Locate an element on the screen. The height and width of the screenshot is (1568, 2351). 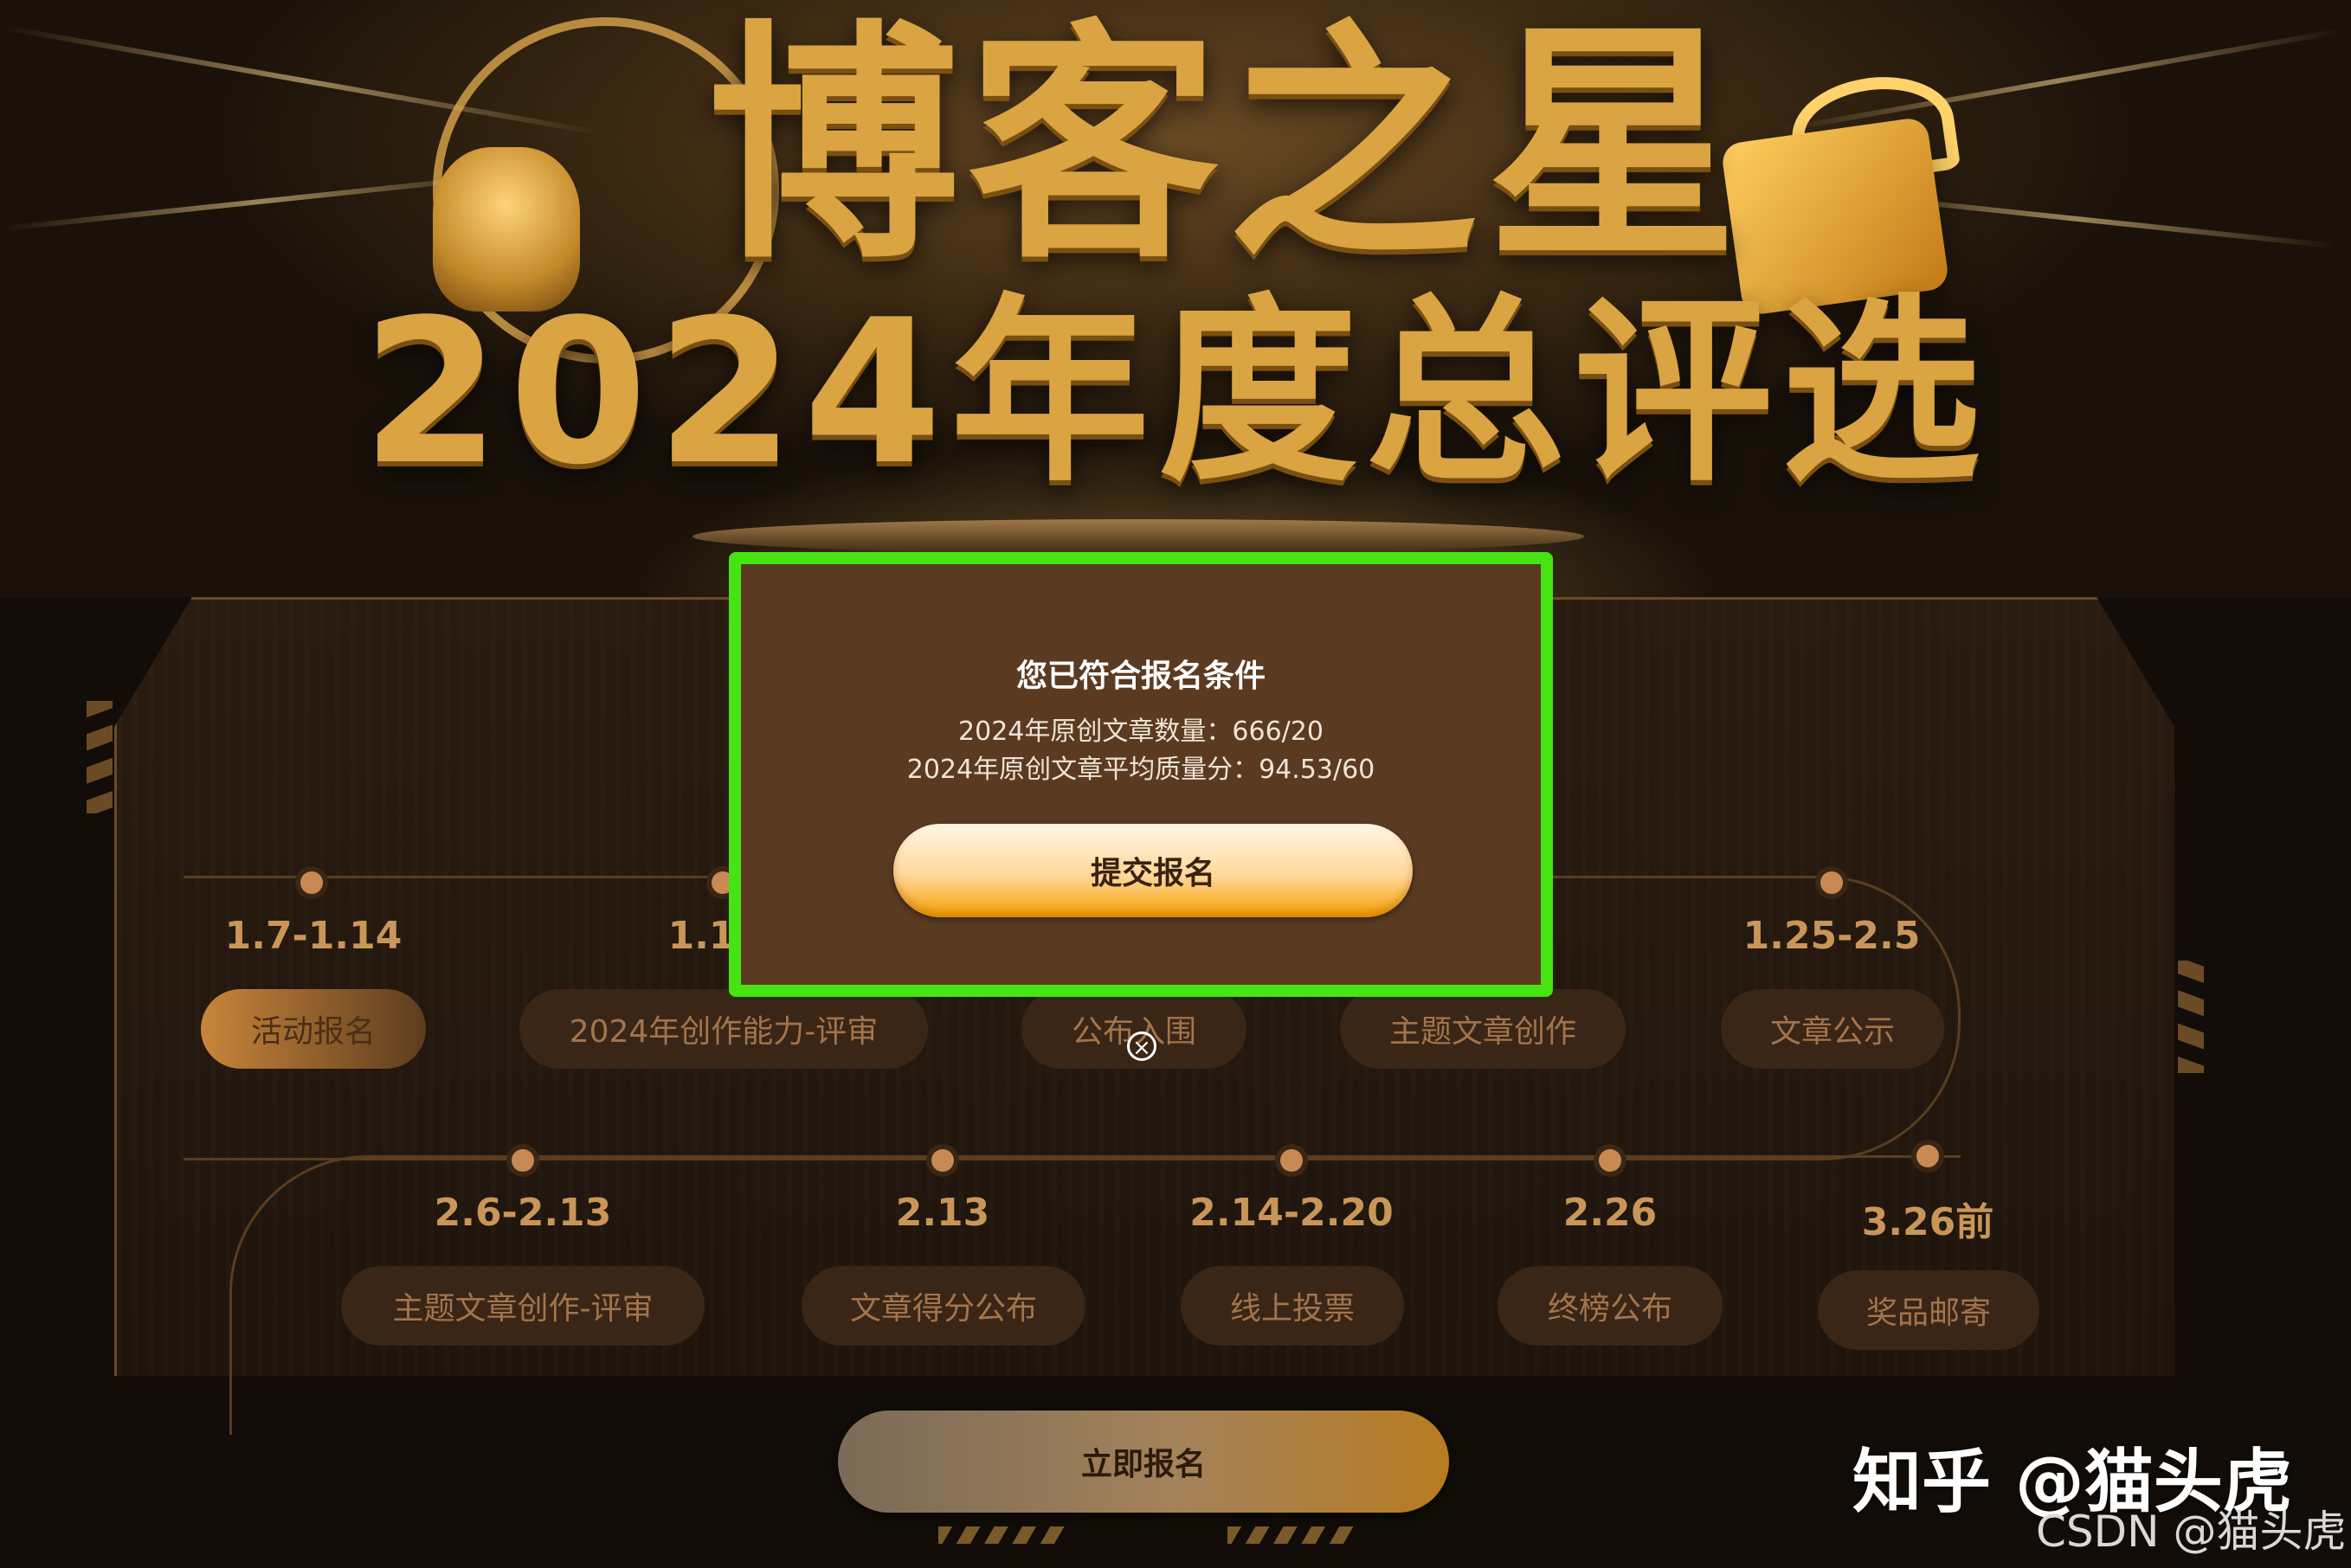
timeline-date: 2.13 is located at coordinates (943, 1213).